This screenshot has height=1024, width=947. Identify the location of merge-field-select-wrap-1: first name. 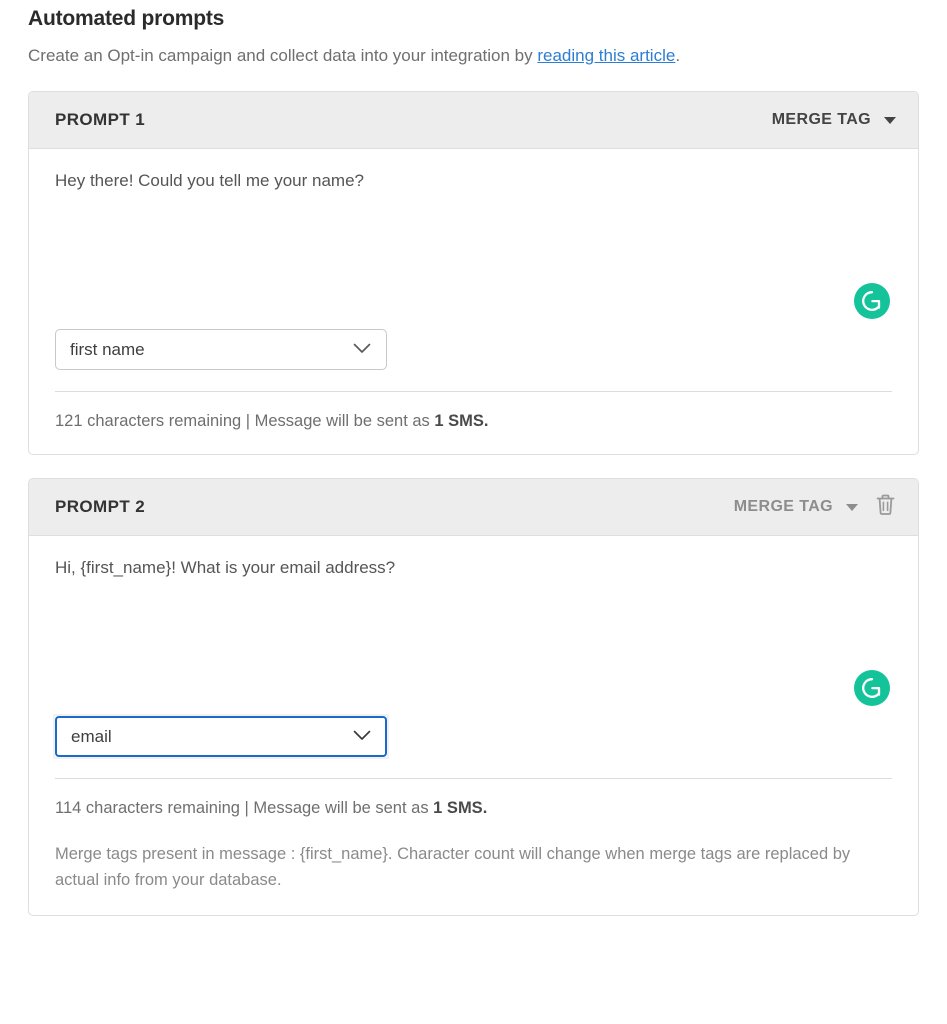
(221, 349).